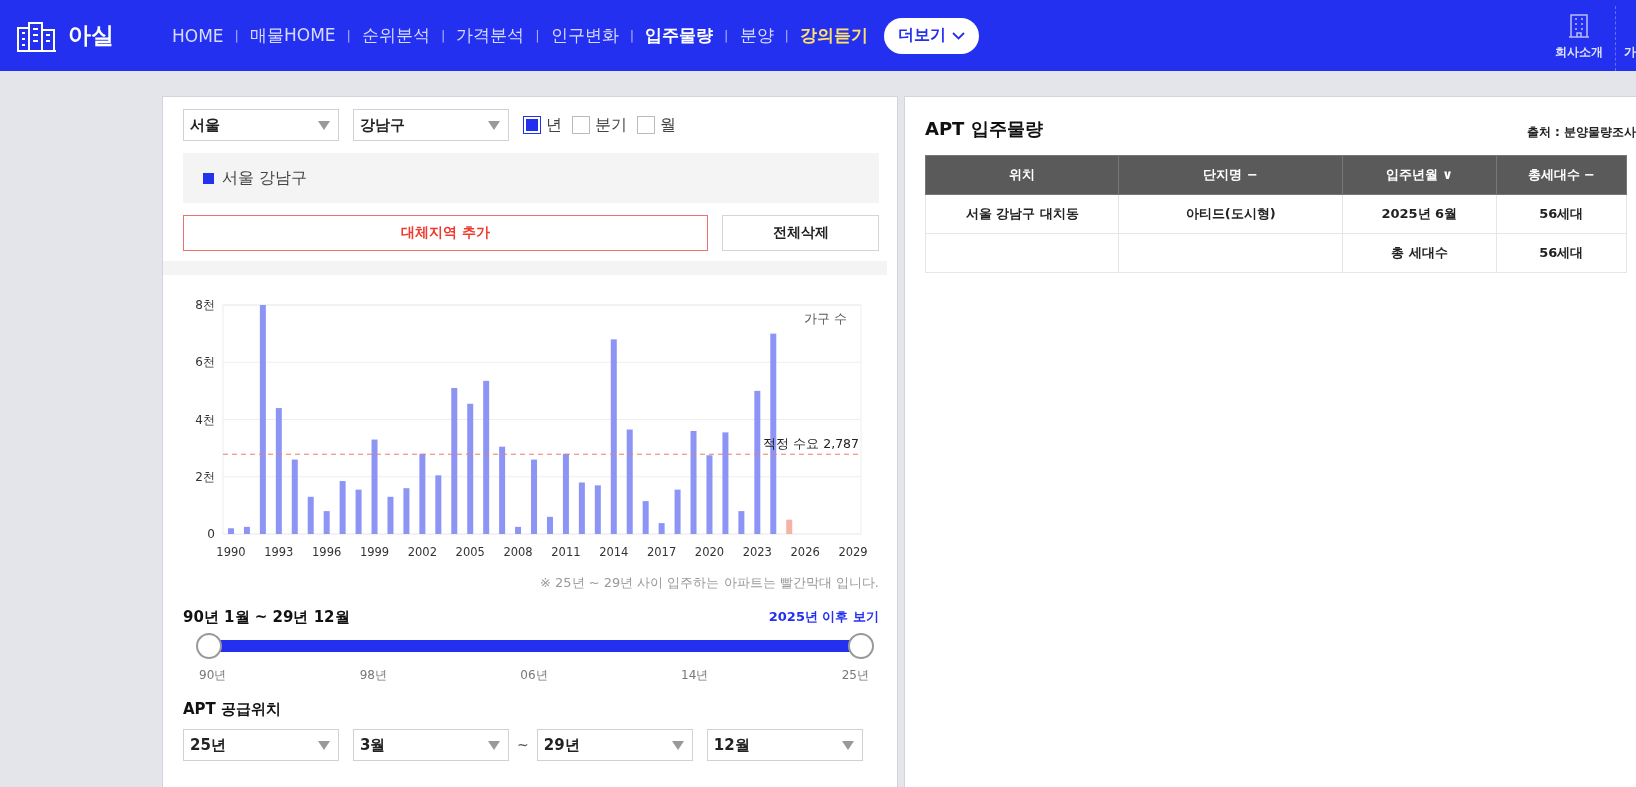  What do you see at coordinates (265, 178) in the screenshot?
I see `region-tag-text: 서울 강남구` at bounding box center [265, 178].